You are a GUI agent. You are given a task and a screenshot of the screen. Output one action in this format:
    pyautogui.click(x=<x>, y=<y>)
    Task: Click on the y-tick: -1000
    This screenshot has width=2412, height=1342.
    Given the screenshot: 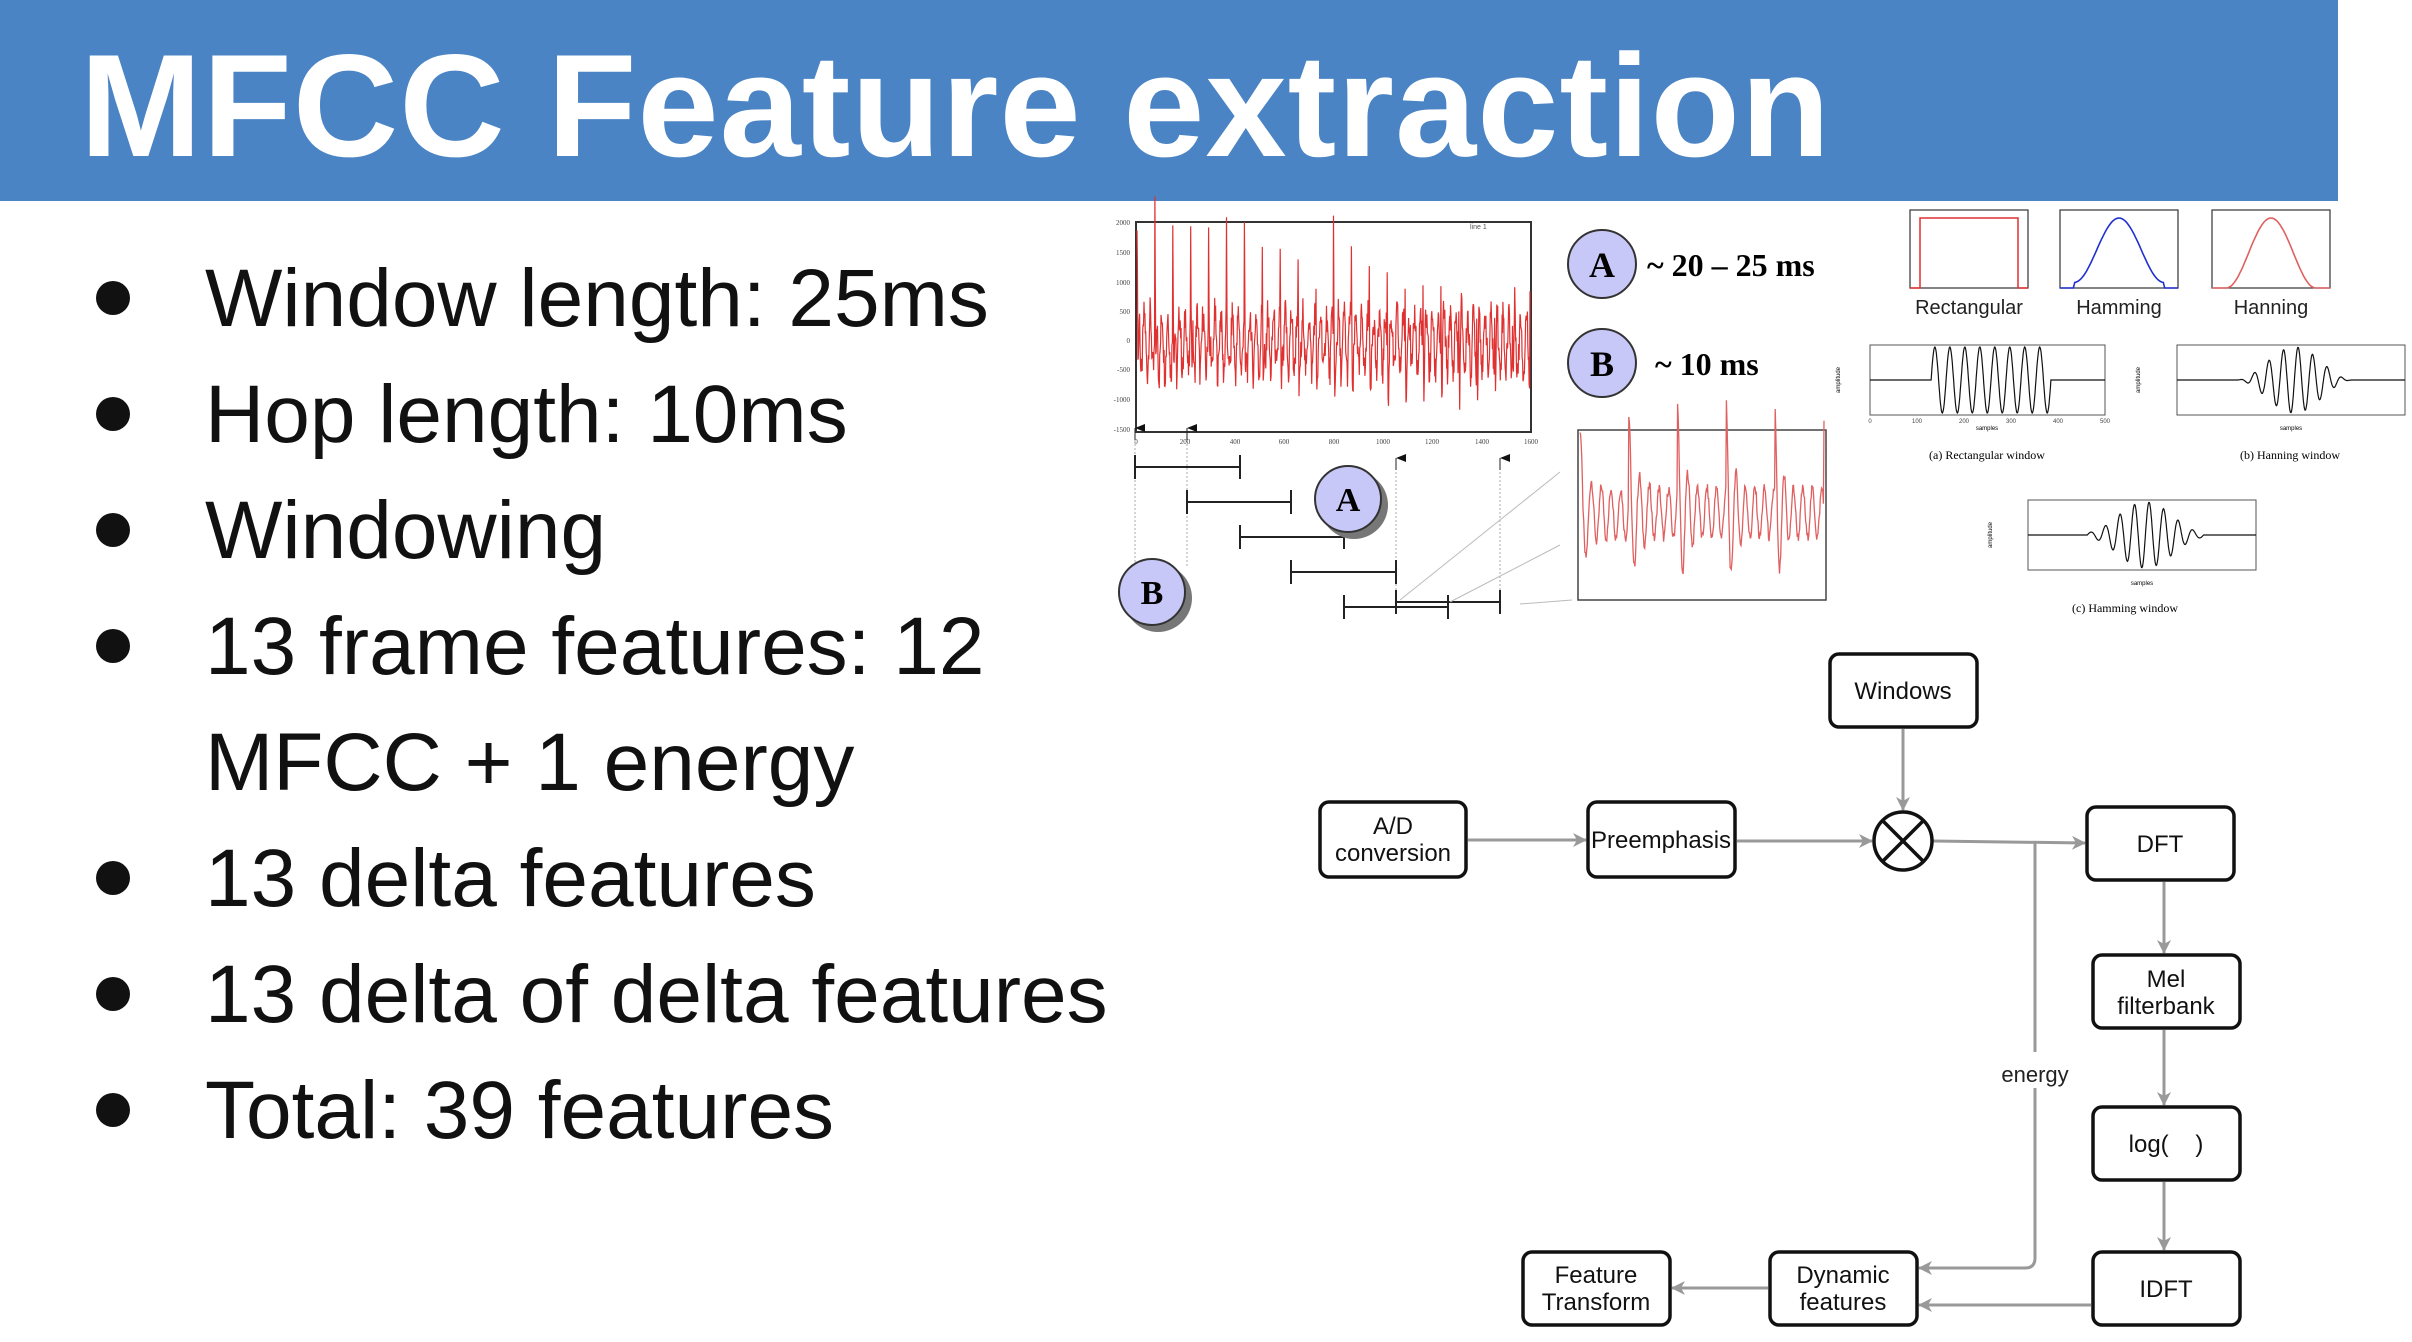 What is the action you would take?
    pyautogui.click(x=1122, y=400)
    